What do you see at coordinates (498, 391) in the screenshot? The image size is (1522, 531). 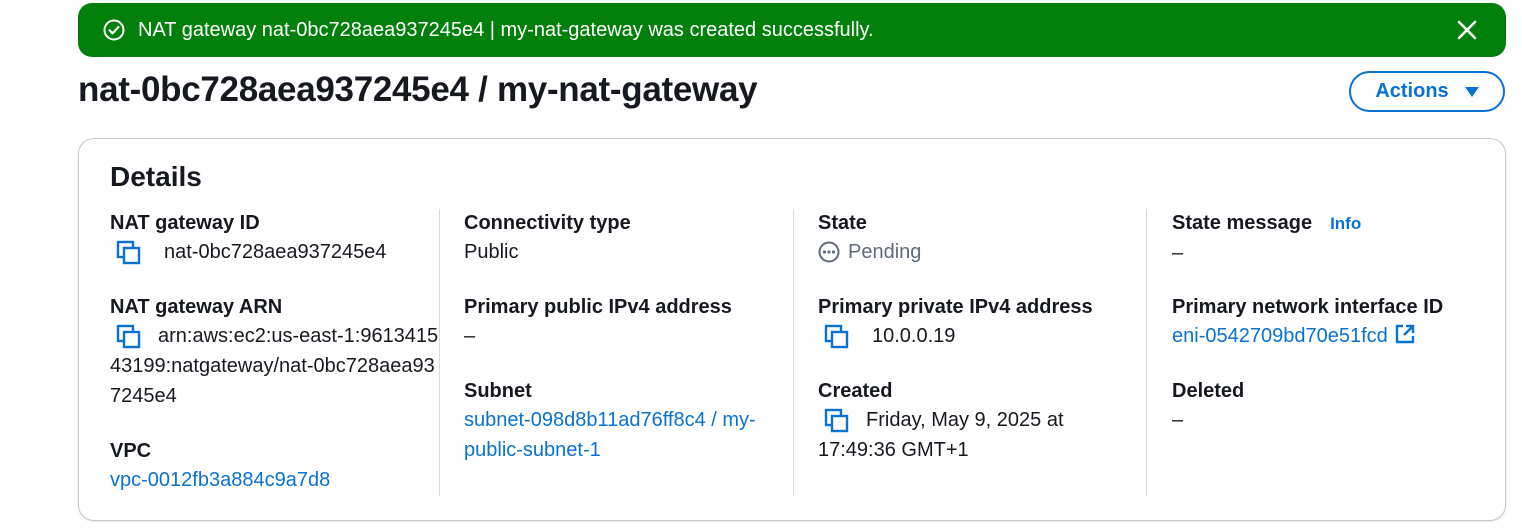 I see `subnet-label: Subnet` at bounding box center [498, 391].